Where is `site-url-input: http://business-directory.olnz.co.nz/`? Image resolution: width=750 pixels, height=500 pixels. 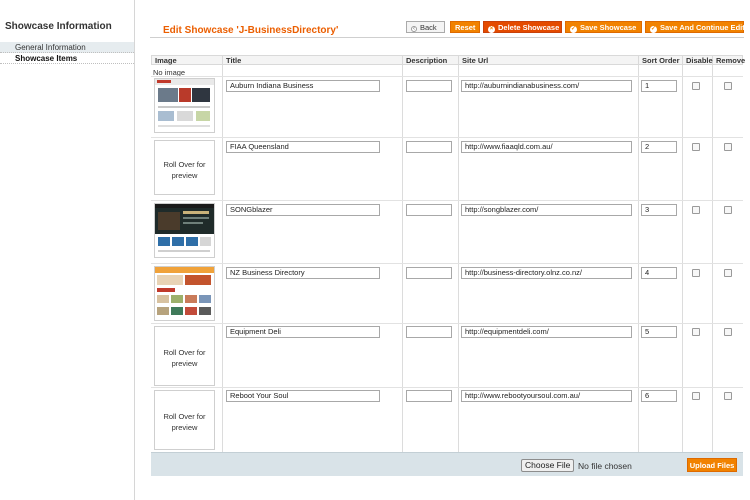
site-url-input: http://business-directory.olnz.co.nz/ is located at coordinates (546, 273).